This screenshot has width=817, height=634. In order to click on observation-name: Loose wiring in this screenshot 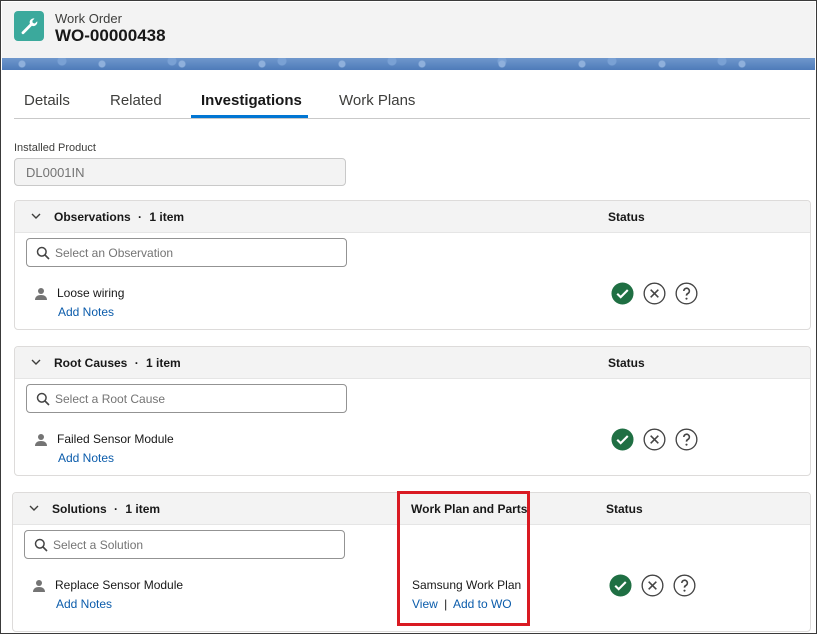, I will do `click(91, 293)`.